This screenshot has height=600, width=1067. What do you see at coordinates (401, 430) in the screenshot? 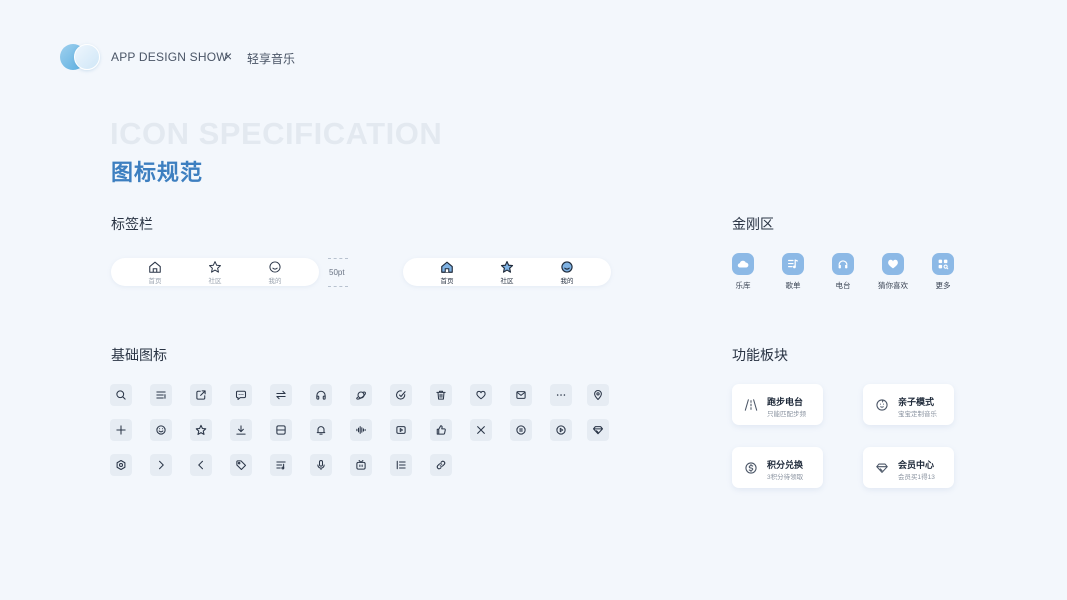
I see `video-icon` at bounding box center [401, 430].